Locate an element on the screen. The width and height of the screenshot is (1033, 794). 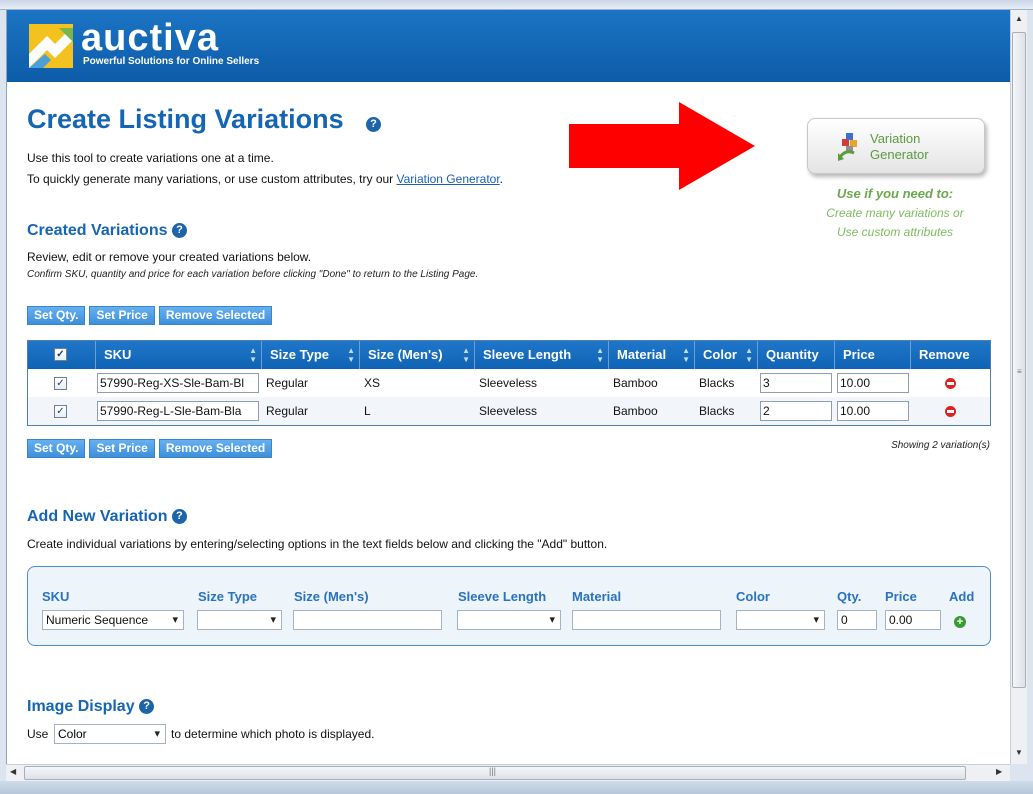
column-size: Size (Men's) ▲ ▼ is located at coordinates (417, 355).